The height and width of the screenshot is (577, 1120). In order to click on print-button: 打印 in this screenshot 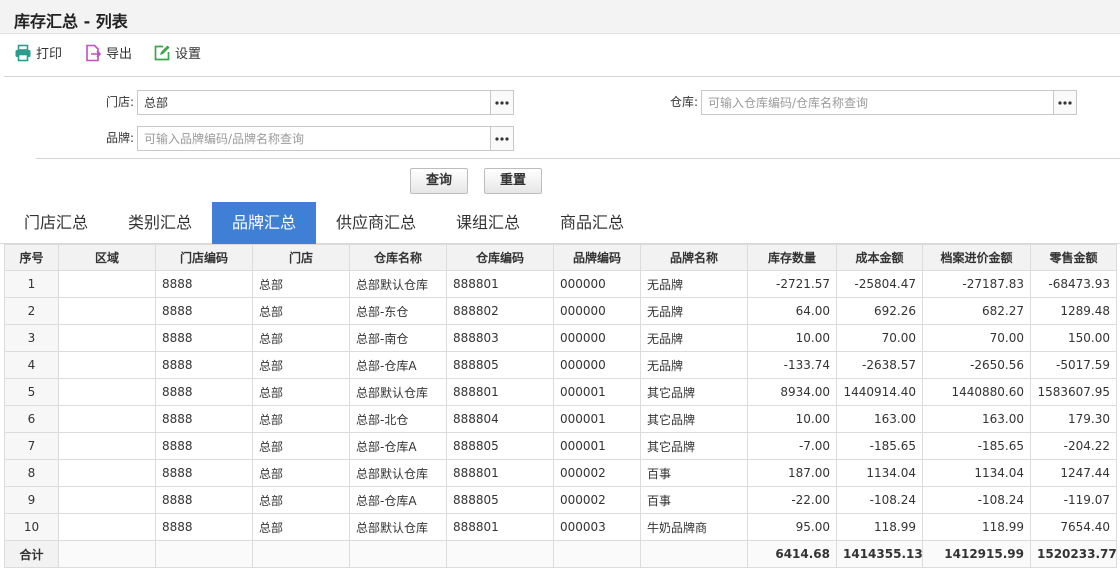, I will do `click(38, 54)`.